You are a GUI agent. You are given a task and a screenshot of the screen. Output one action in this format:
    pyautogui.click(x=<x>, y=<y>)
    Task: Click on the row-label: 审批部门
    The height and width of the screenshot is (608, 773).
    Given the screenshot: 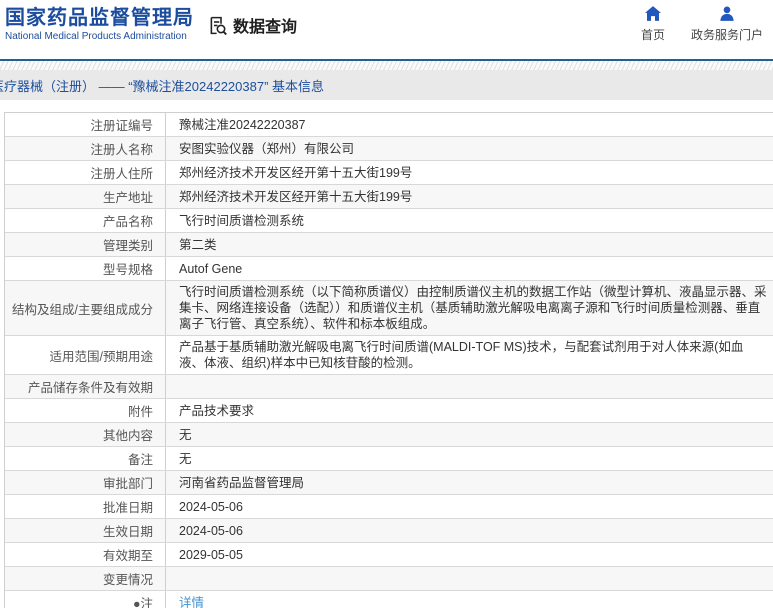 What is the action you would take?
    pyautogui.click(x=85, y=482)
    